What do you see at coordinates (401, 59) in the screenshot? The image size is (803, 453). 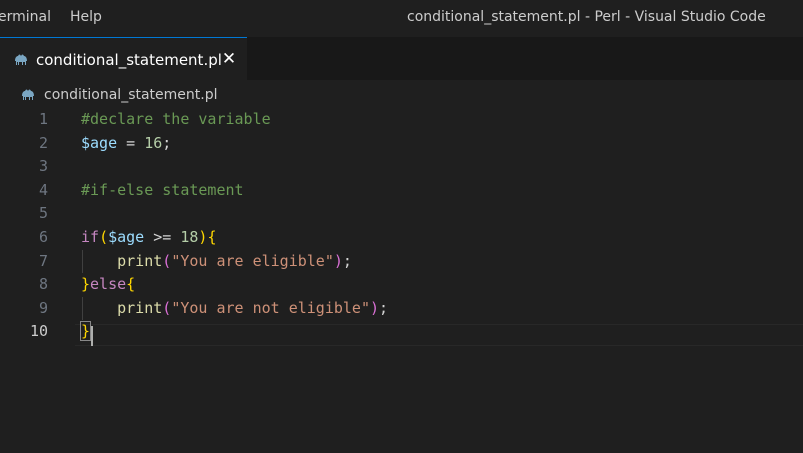 I see `tab-bar: conditional_statement.pl ✕` at bounding box center [401, 59].